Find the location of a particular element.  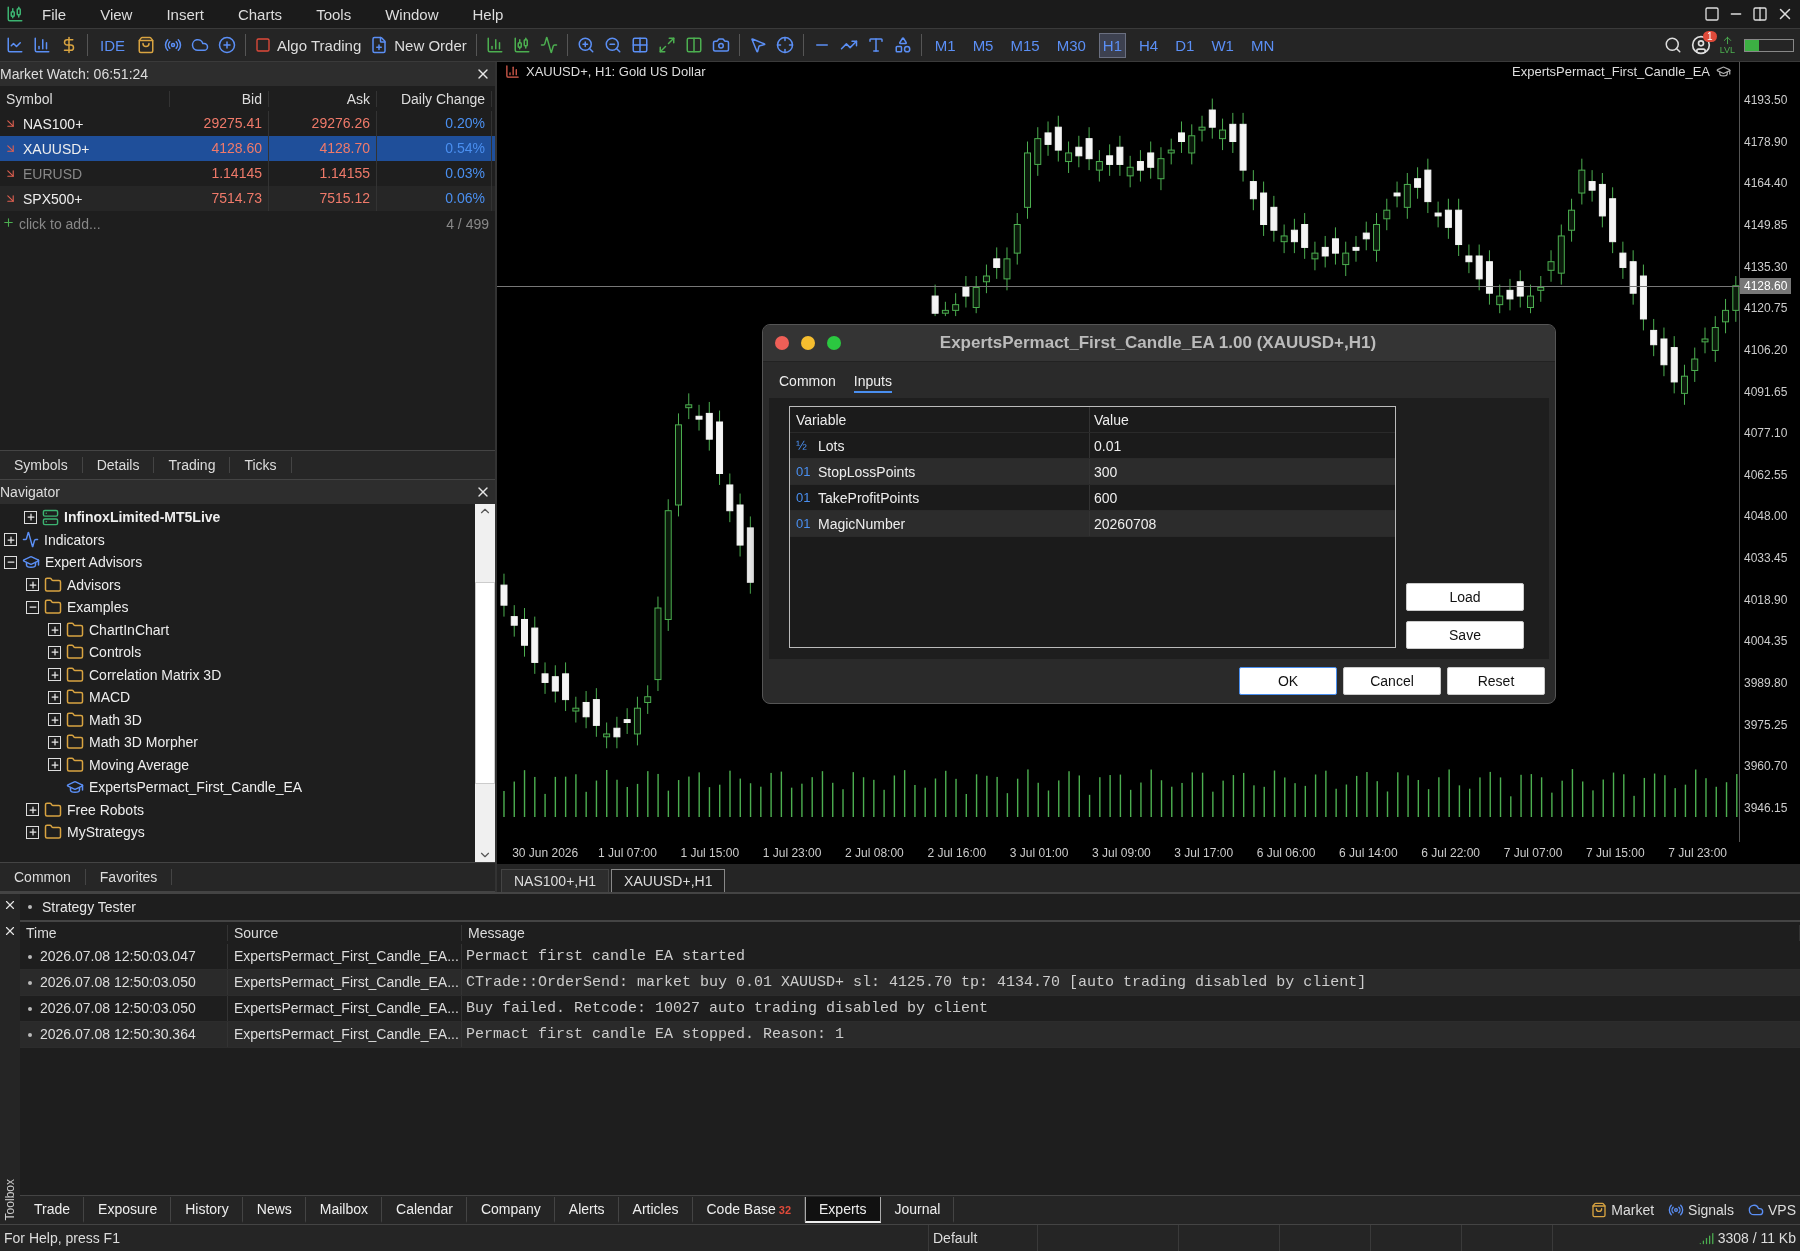

variable-name: StopLossPoints is located at coordinates (867, 471).